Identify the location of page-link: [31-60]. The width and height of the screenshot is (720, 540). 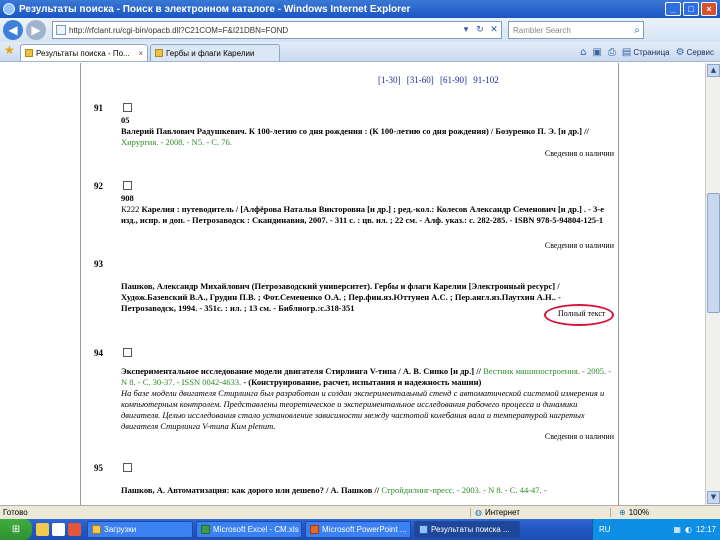
(420, 80).